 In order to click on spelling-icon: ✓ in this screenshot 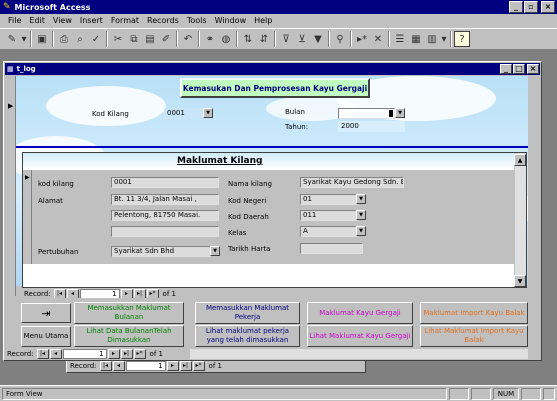, I will do `click(96, 39)`.